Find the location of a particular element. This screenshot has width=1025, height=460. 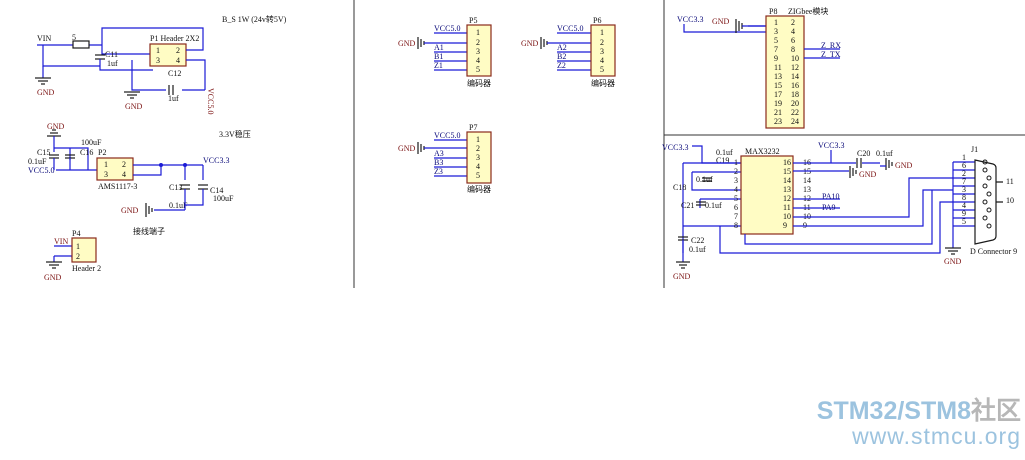

ams-label: AMS1117-3 is located at coordinates (117, 186).